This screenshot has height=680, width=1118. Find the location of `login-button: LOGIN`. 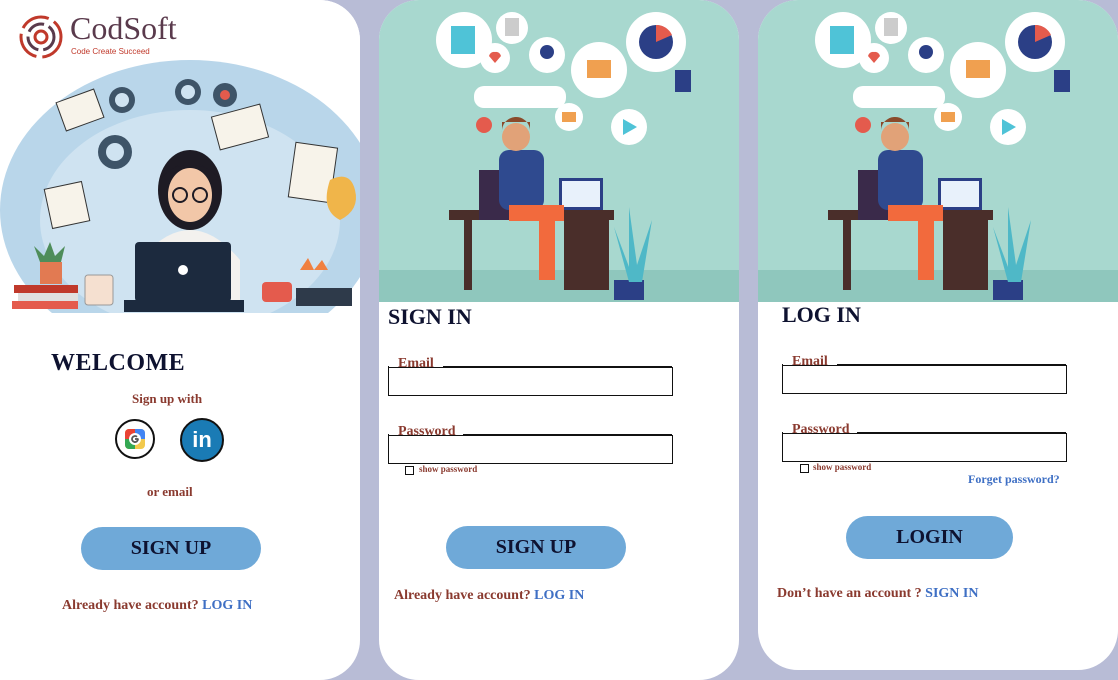

login-button: LOGIN is located at coordinates (929, 537).